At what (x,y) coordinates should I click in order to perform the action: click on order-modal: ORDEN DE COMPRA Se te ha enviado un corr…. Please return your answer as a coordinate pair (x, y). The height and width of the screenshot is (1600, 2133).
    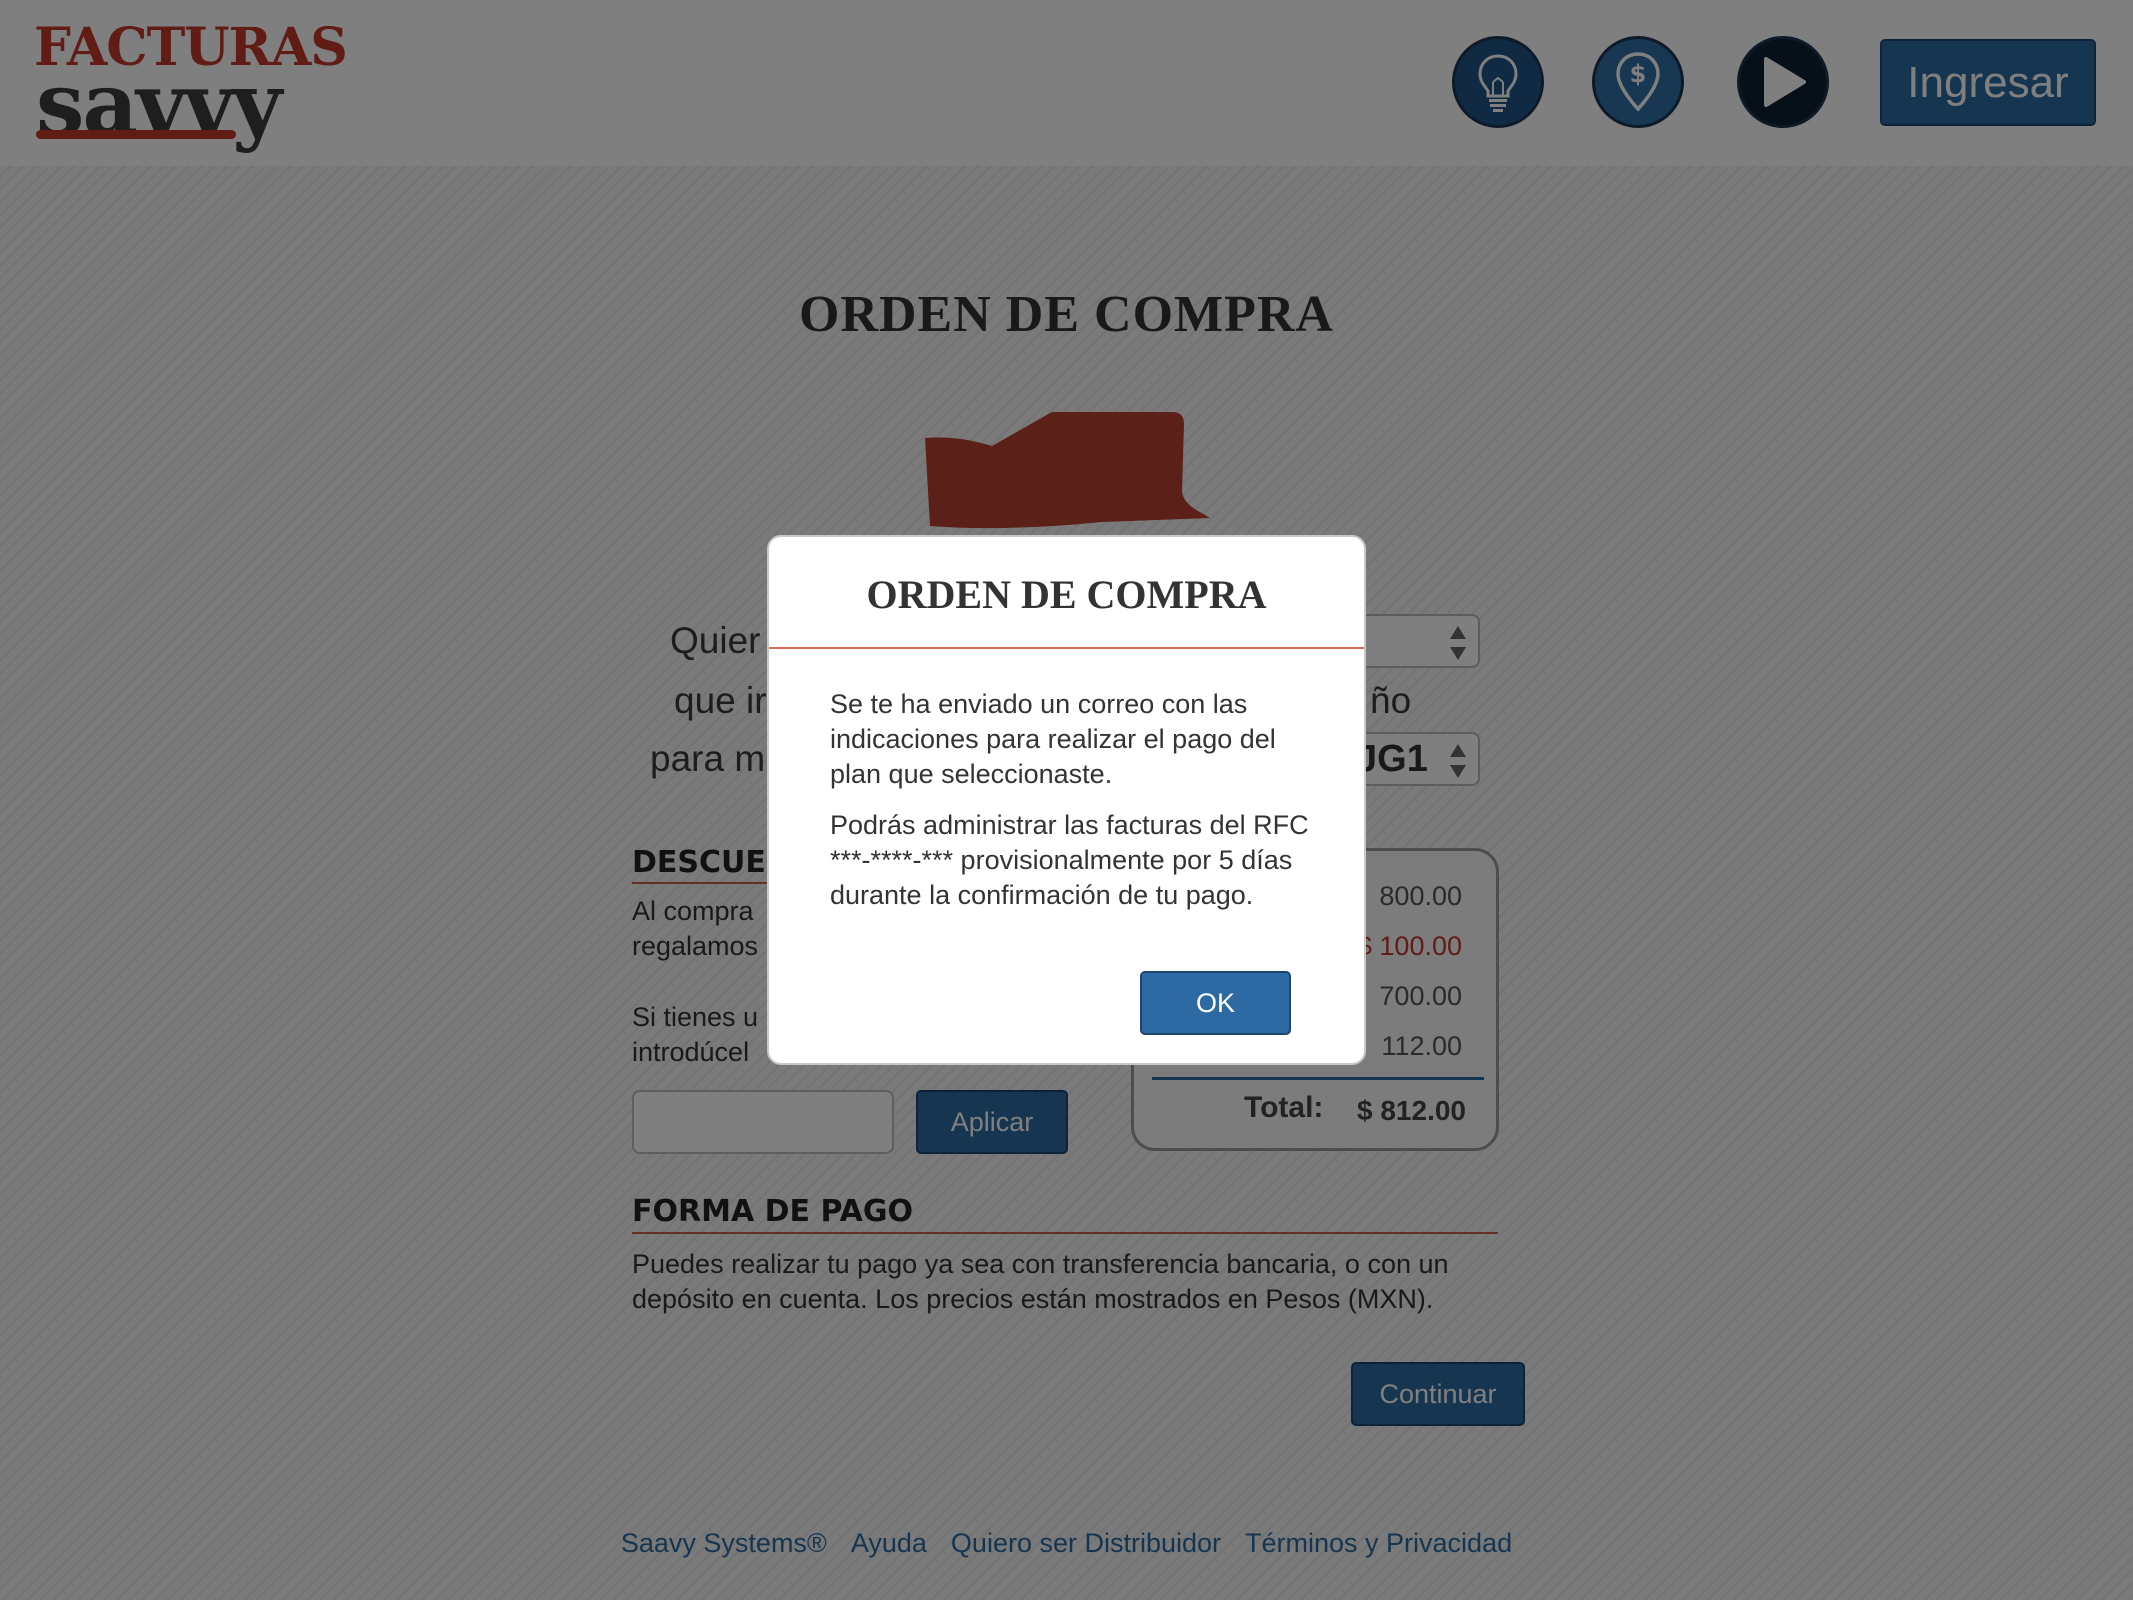
    Looking at the image, I should click on (1066, 800).